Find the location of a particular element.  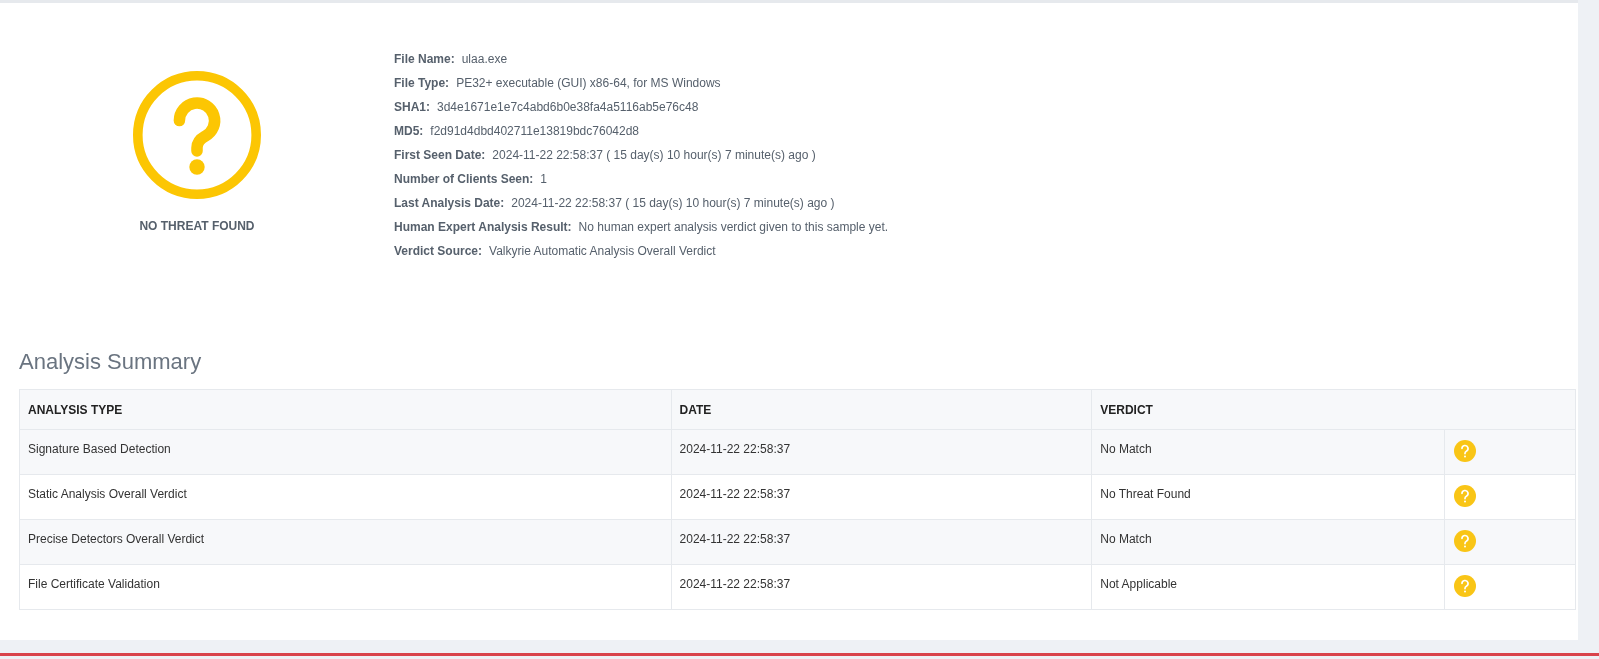

column-header: VERDICT is located at coordinates (1333, 409).